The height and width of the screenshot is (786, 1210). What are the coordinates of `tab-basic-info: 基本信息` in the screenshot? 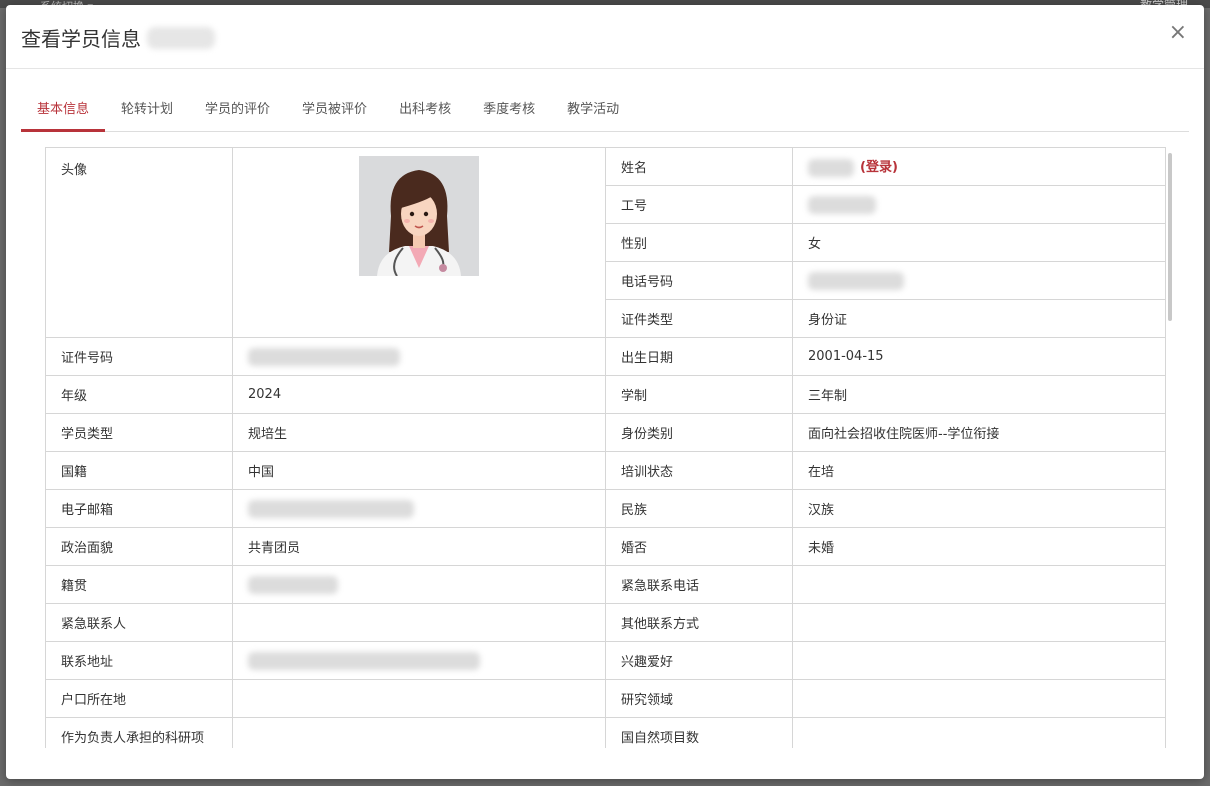 It's located at (63, 110).